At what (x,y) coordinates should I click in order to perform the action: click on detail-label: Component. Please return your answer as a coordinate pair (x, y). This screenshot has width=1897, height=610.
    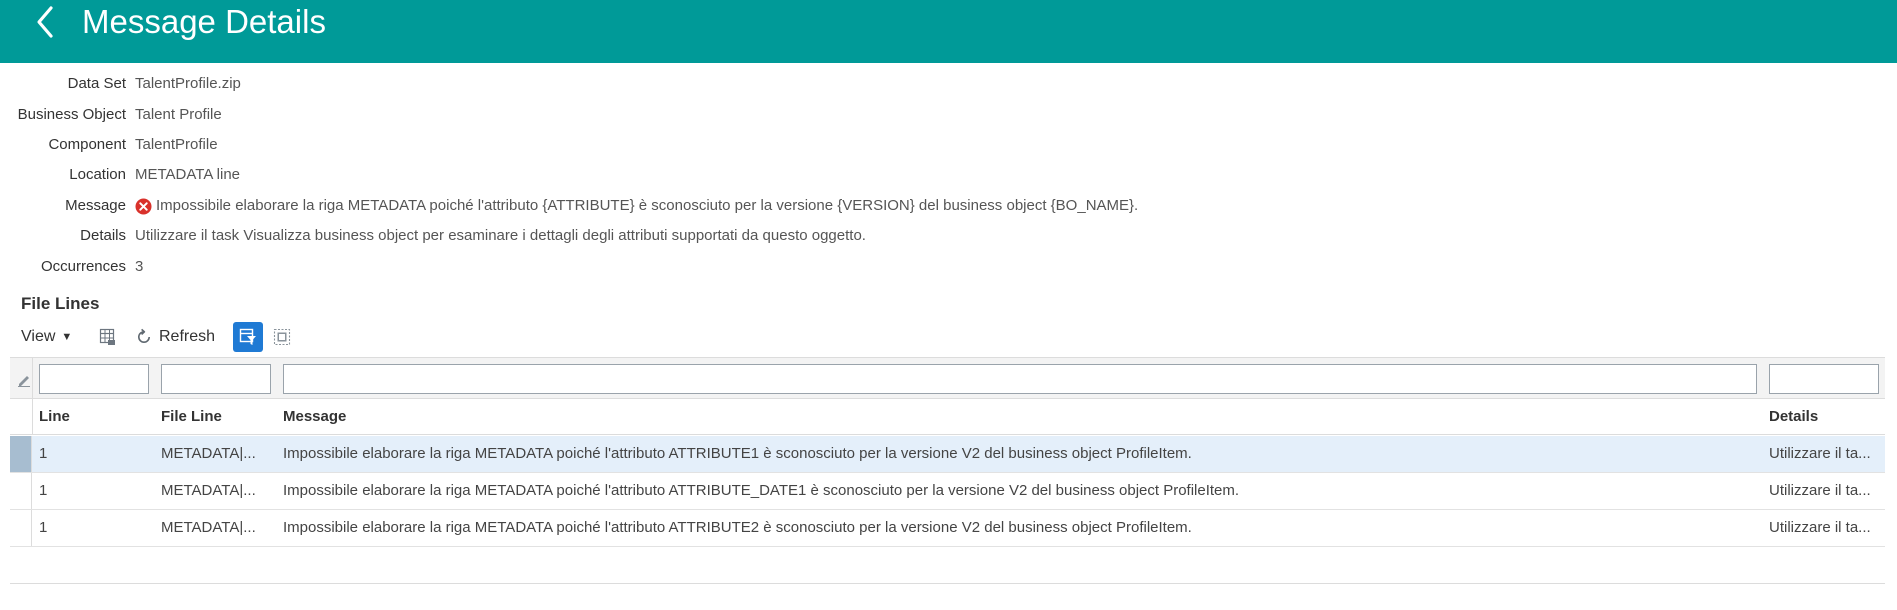
    Looking at the image, I should click on (87, 144).